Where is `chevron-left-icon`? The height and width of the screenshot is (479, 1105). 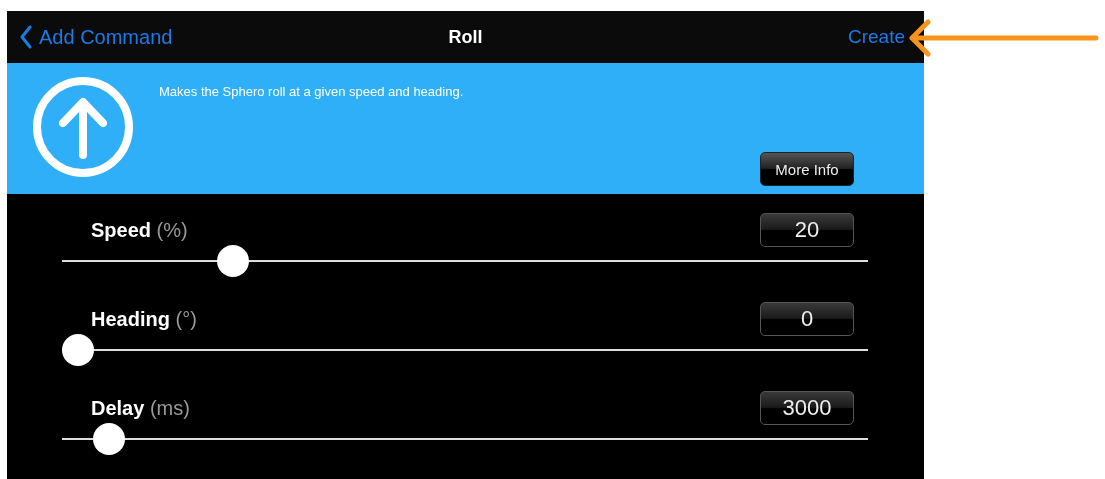
chevron-left-icon is located at coordinates (26, 37).